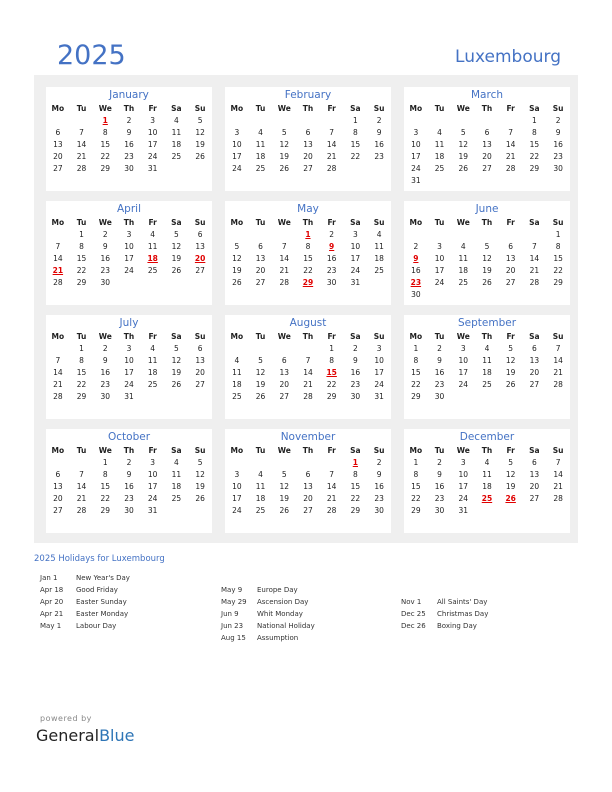 Image resolution: width=612 pixels, height=792 pixels. Describe the element at coordinates (416, 180) in the screenshot. I see `day-cell: 31` at that location.